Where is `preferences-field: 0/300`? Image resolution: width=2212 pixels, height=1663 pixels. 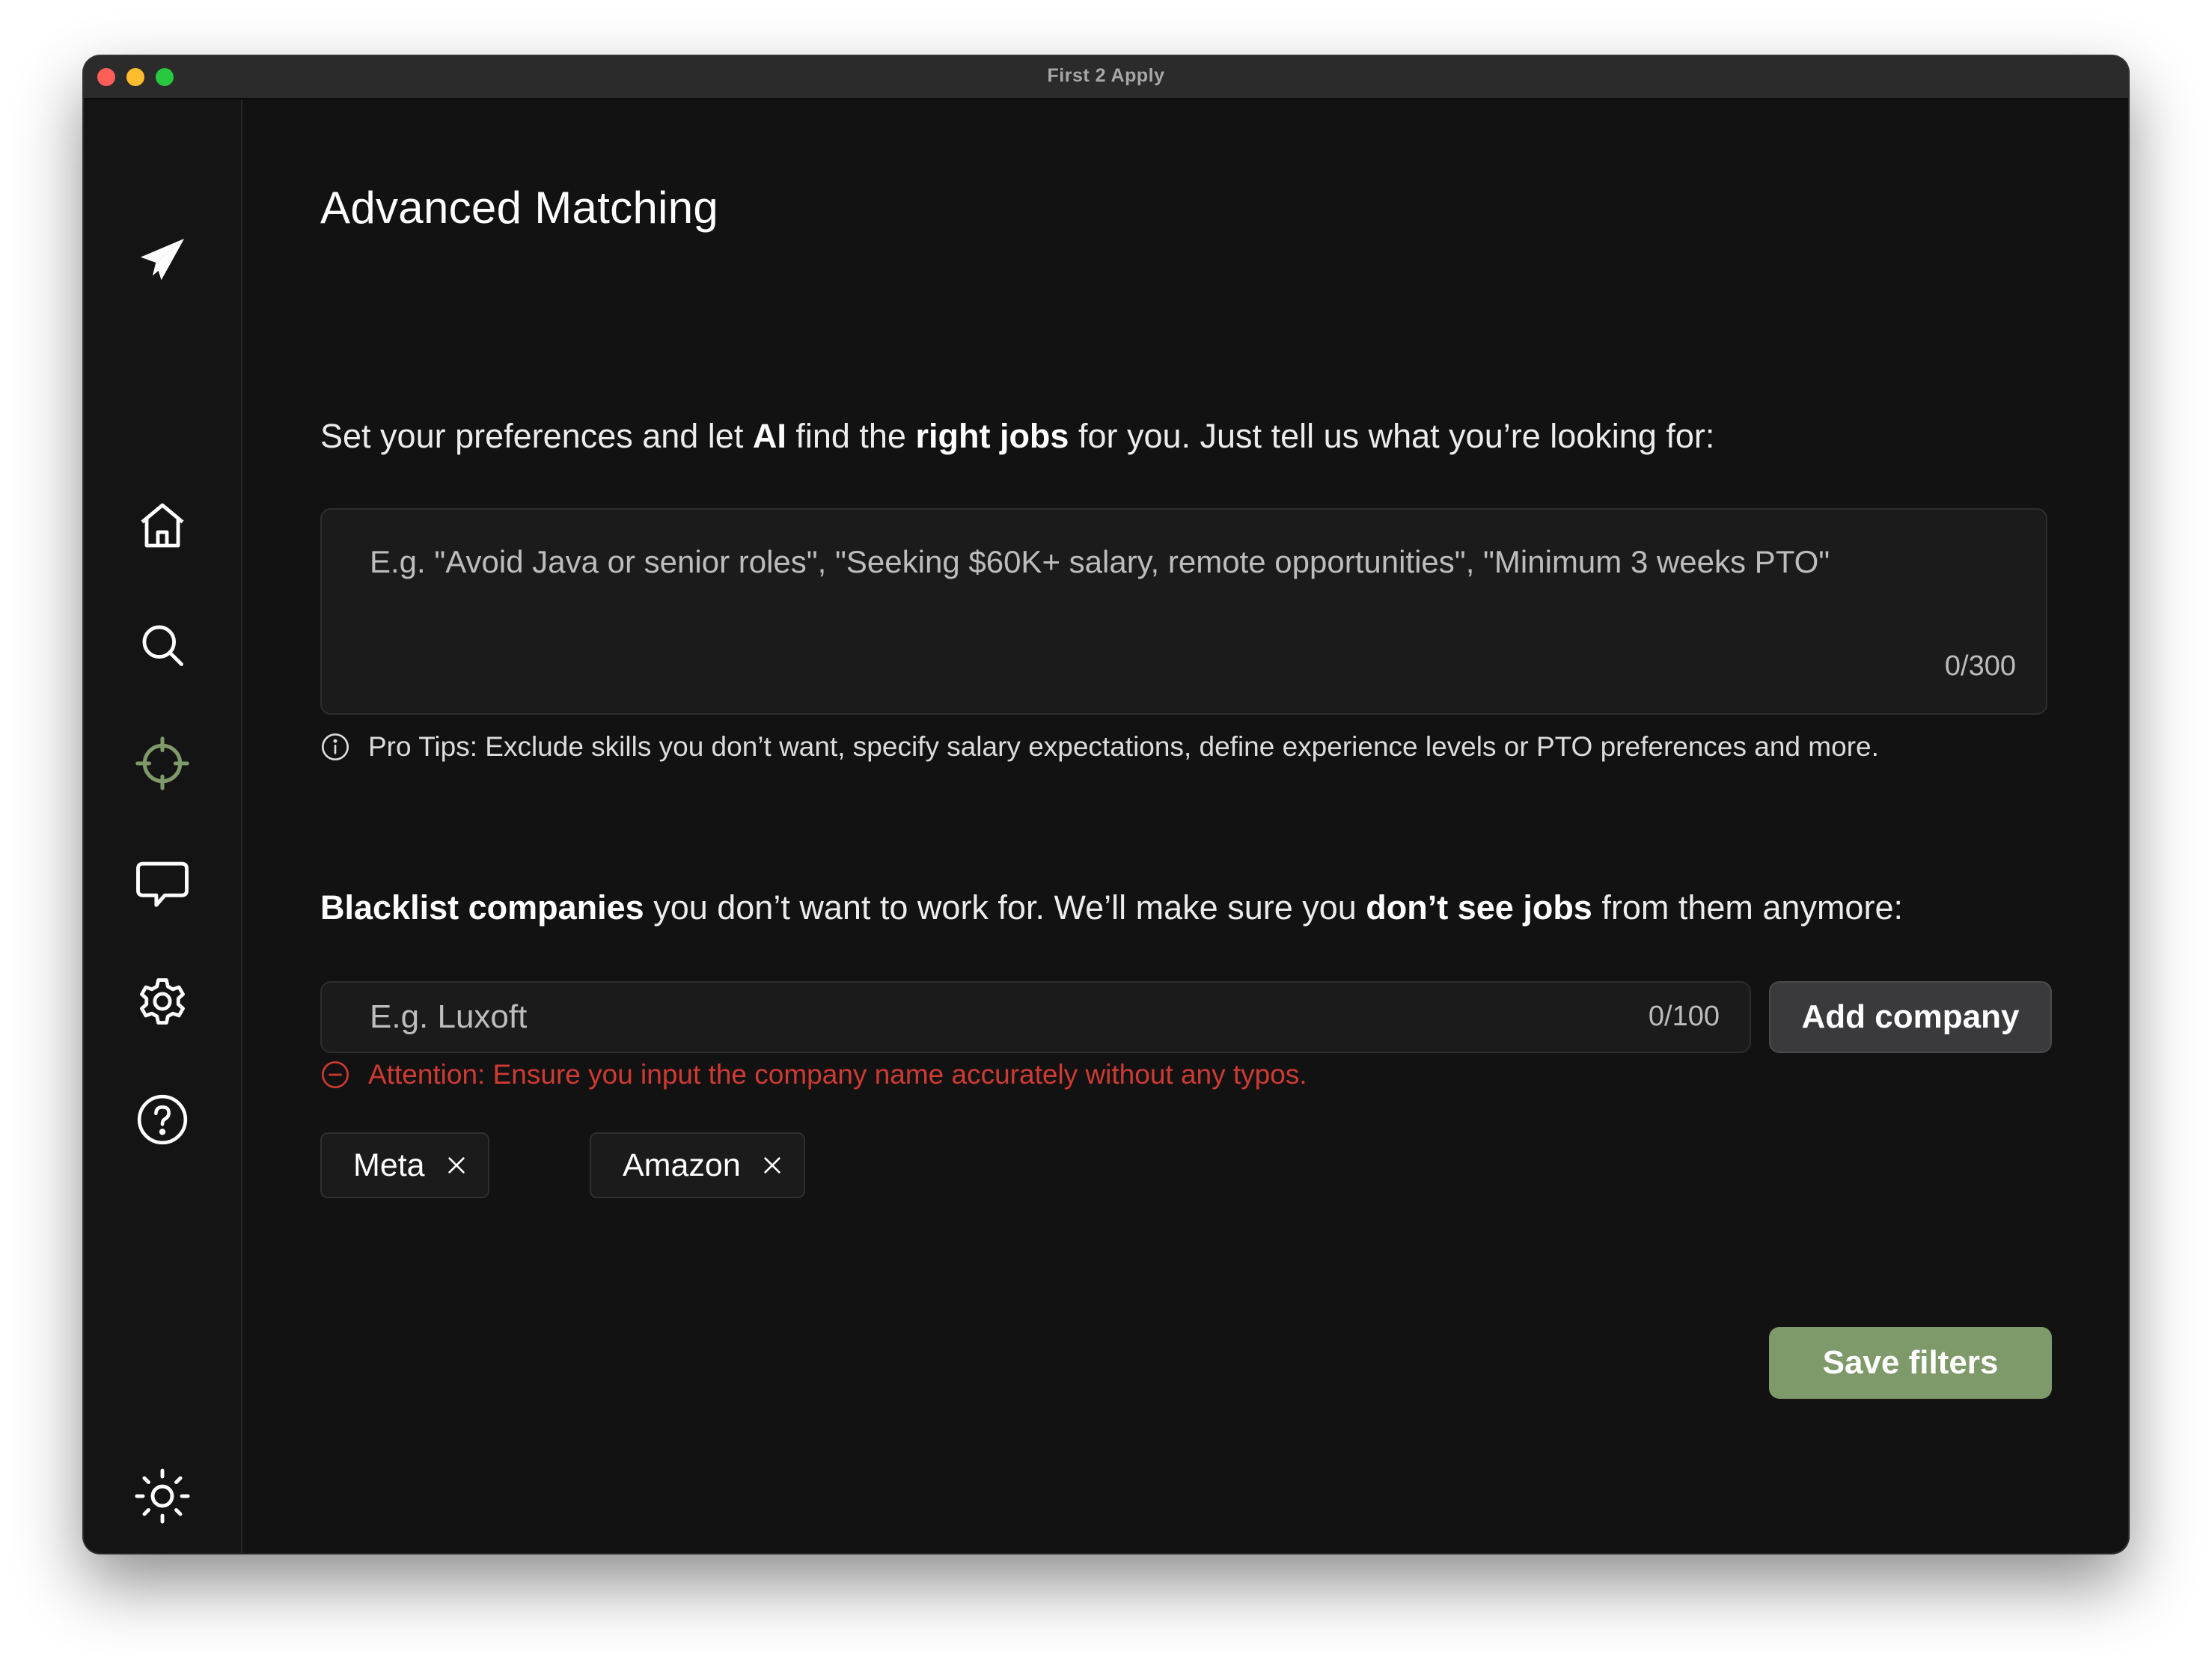
preferences-field: 0/300 is located at coordinates (1183, 611).